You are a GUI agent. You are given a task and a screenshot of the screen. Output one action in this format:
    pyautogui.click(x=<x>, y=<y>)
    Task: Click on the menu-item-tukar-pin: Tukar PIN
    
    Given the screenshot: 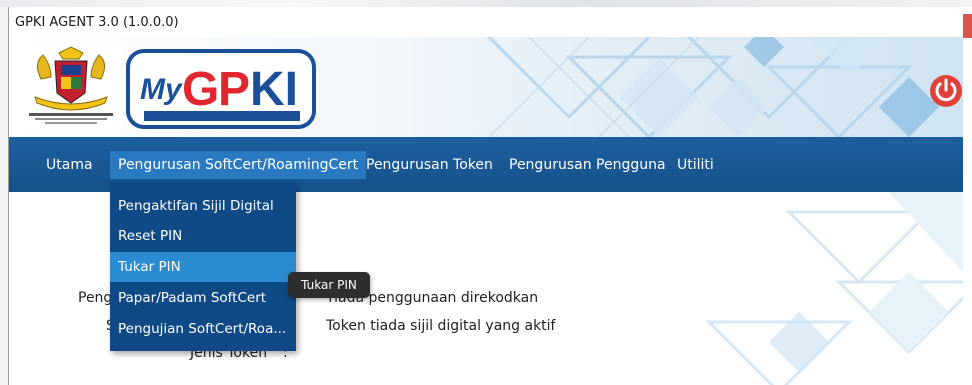 What is the action you would take?
    pyautogui.click(x=203, y=267)
    